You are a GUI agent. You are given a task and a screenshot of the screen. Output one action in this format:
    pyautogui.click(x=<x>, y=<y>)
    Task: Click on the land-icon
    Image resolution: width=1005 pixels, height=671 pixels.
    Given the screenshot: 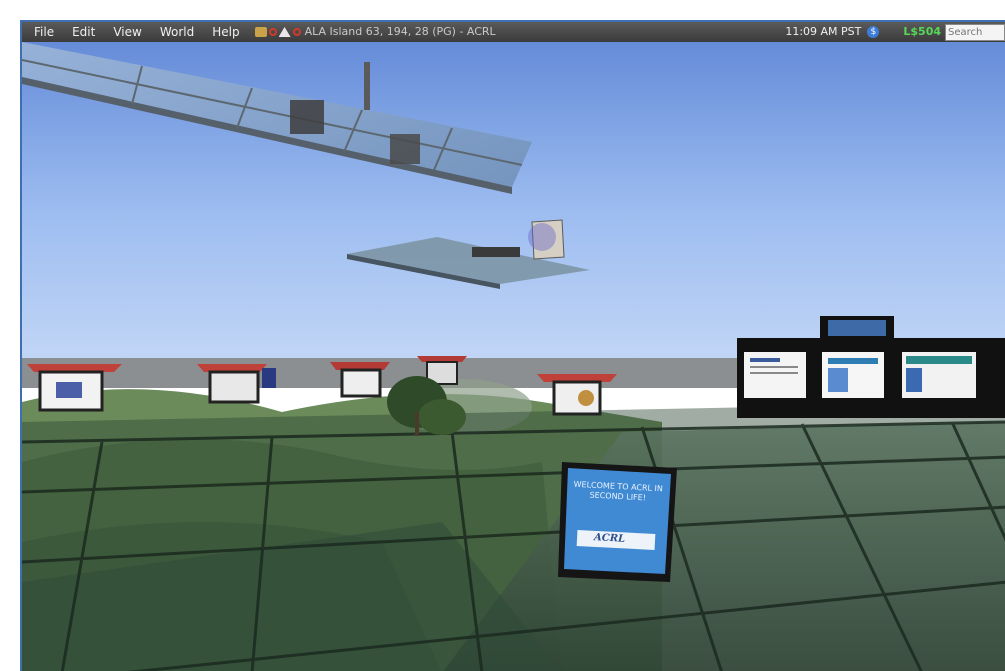 What is the action you would take?
    pyautogui.click(x=260, y=32)
    